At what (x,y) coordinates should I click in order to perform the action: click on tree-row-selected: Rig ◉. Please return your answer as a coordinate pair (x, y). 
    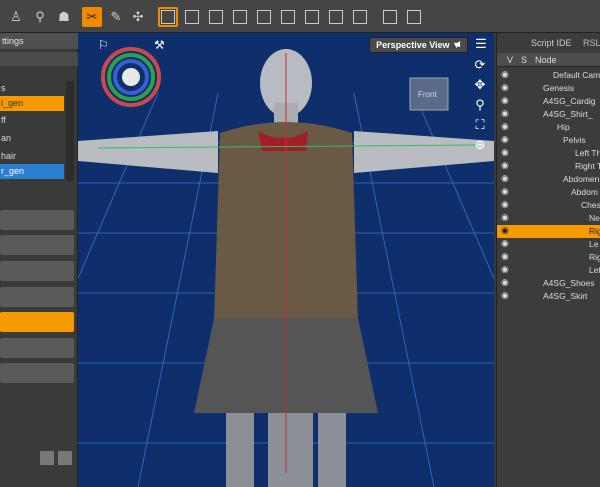
    Looking at the image, I should click on (548, 231).